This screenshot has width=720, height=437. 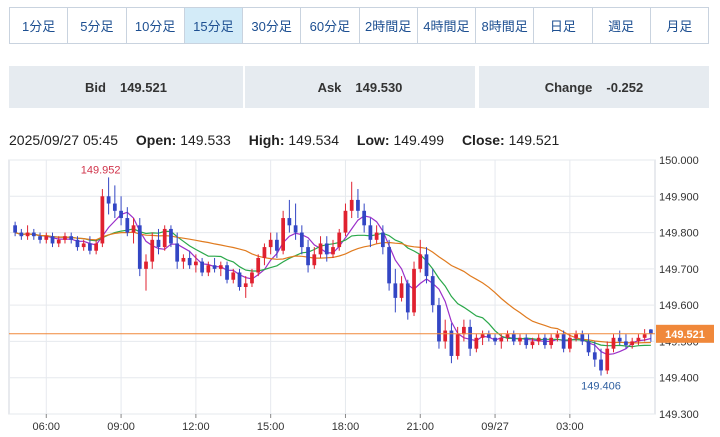 What do you see at coordinates (389, 25) in the screenshot?
I see `tab-timeframe: 2時間足` at bounding box center [389, 25].